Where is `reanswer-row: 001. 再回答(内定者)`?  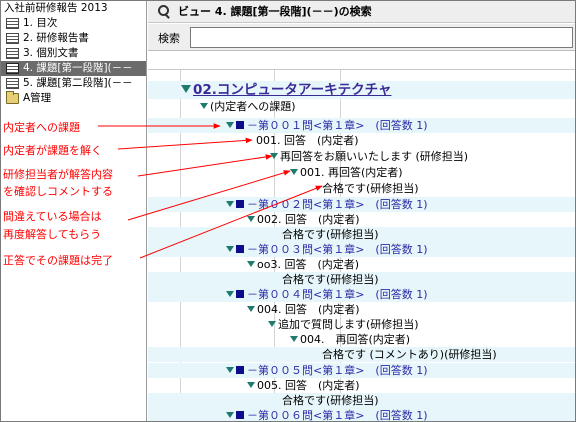
reanswer-row: 001. 再回答(内定者) is located at coordinates (361, 172).